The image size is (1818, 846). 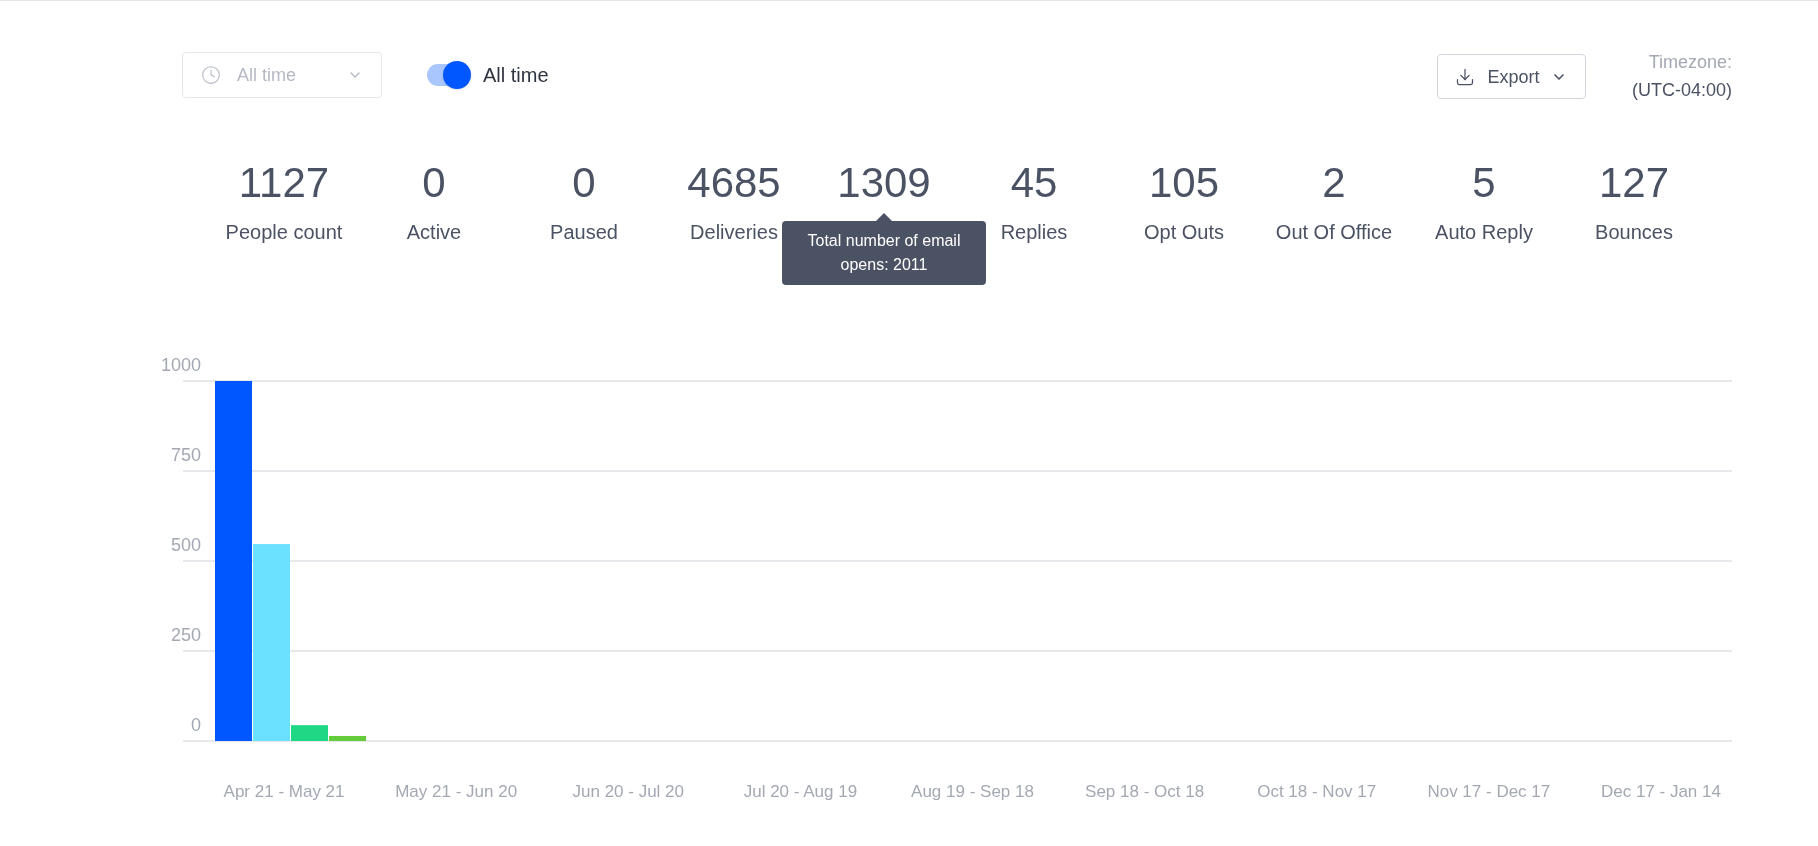 I want to click on x-tick-label: May 21 - Jun 20, so click(x=456, y=791).